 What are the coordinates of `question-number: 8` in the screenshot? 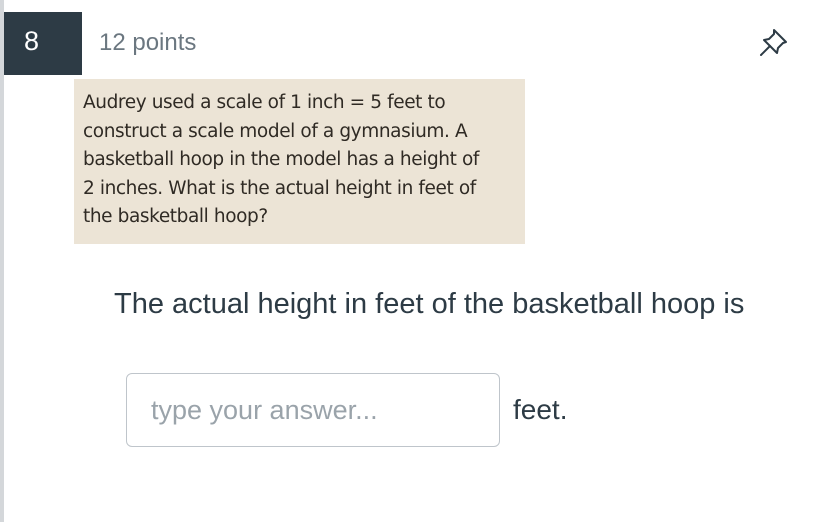 It's located at (43, 43).